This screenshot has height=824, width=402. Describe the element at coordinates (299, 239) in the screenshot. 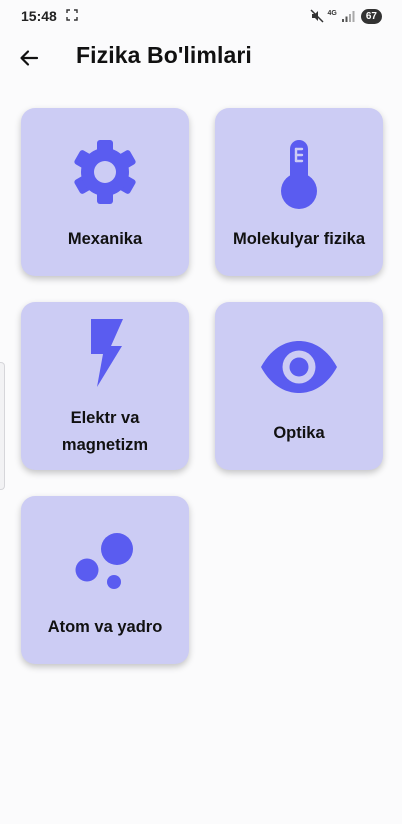

I see `section-label: Molekulyar fizika` at that location.